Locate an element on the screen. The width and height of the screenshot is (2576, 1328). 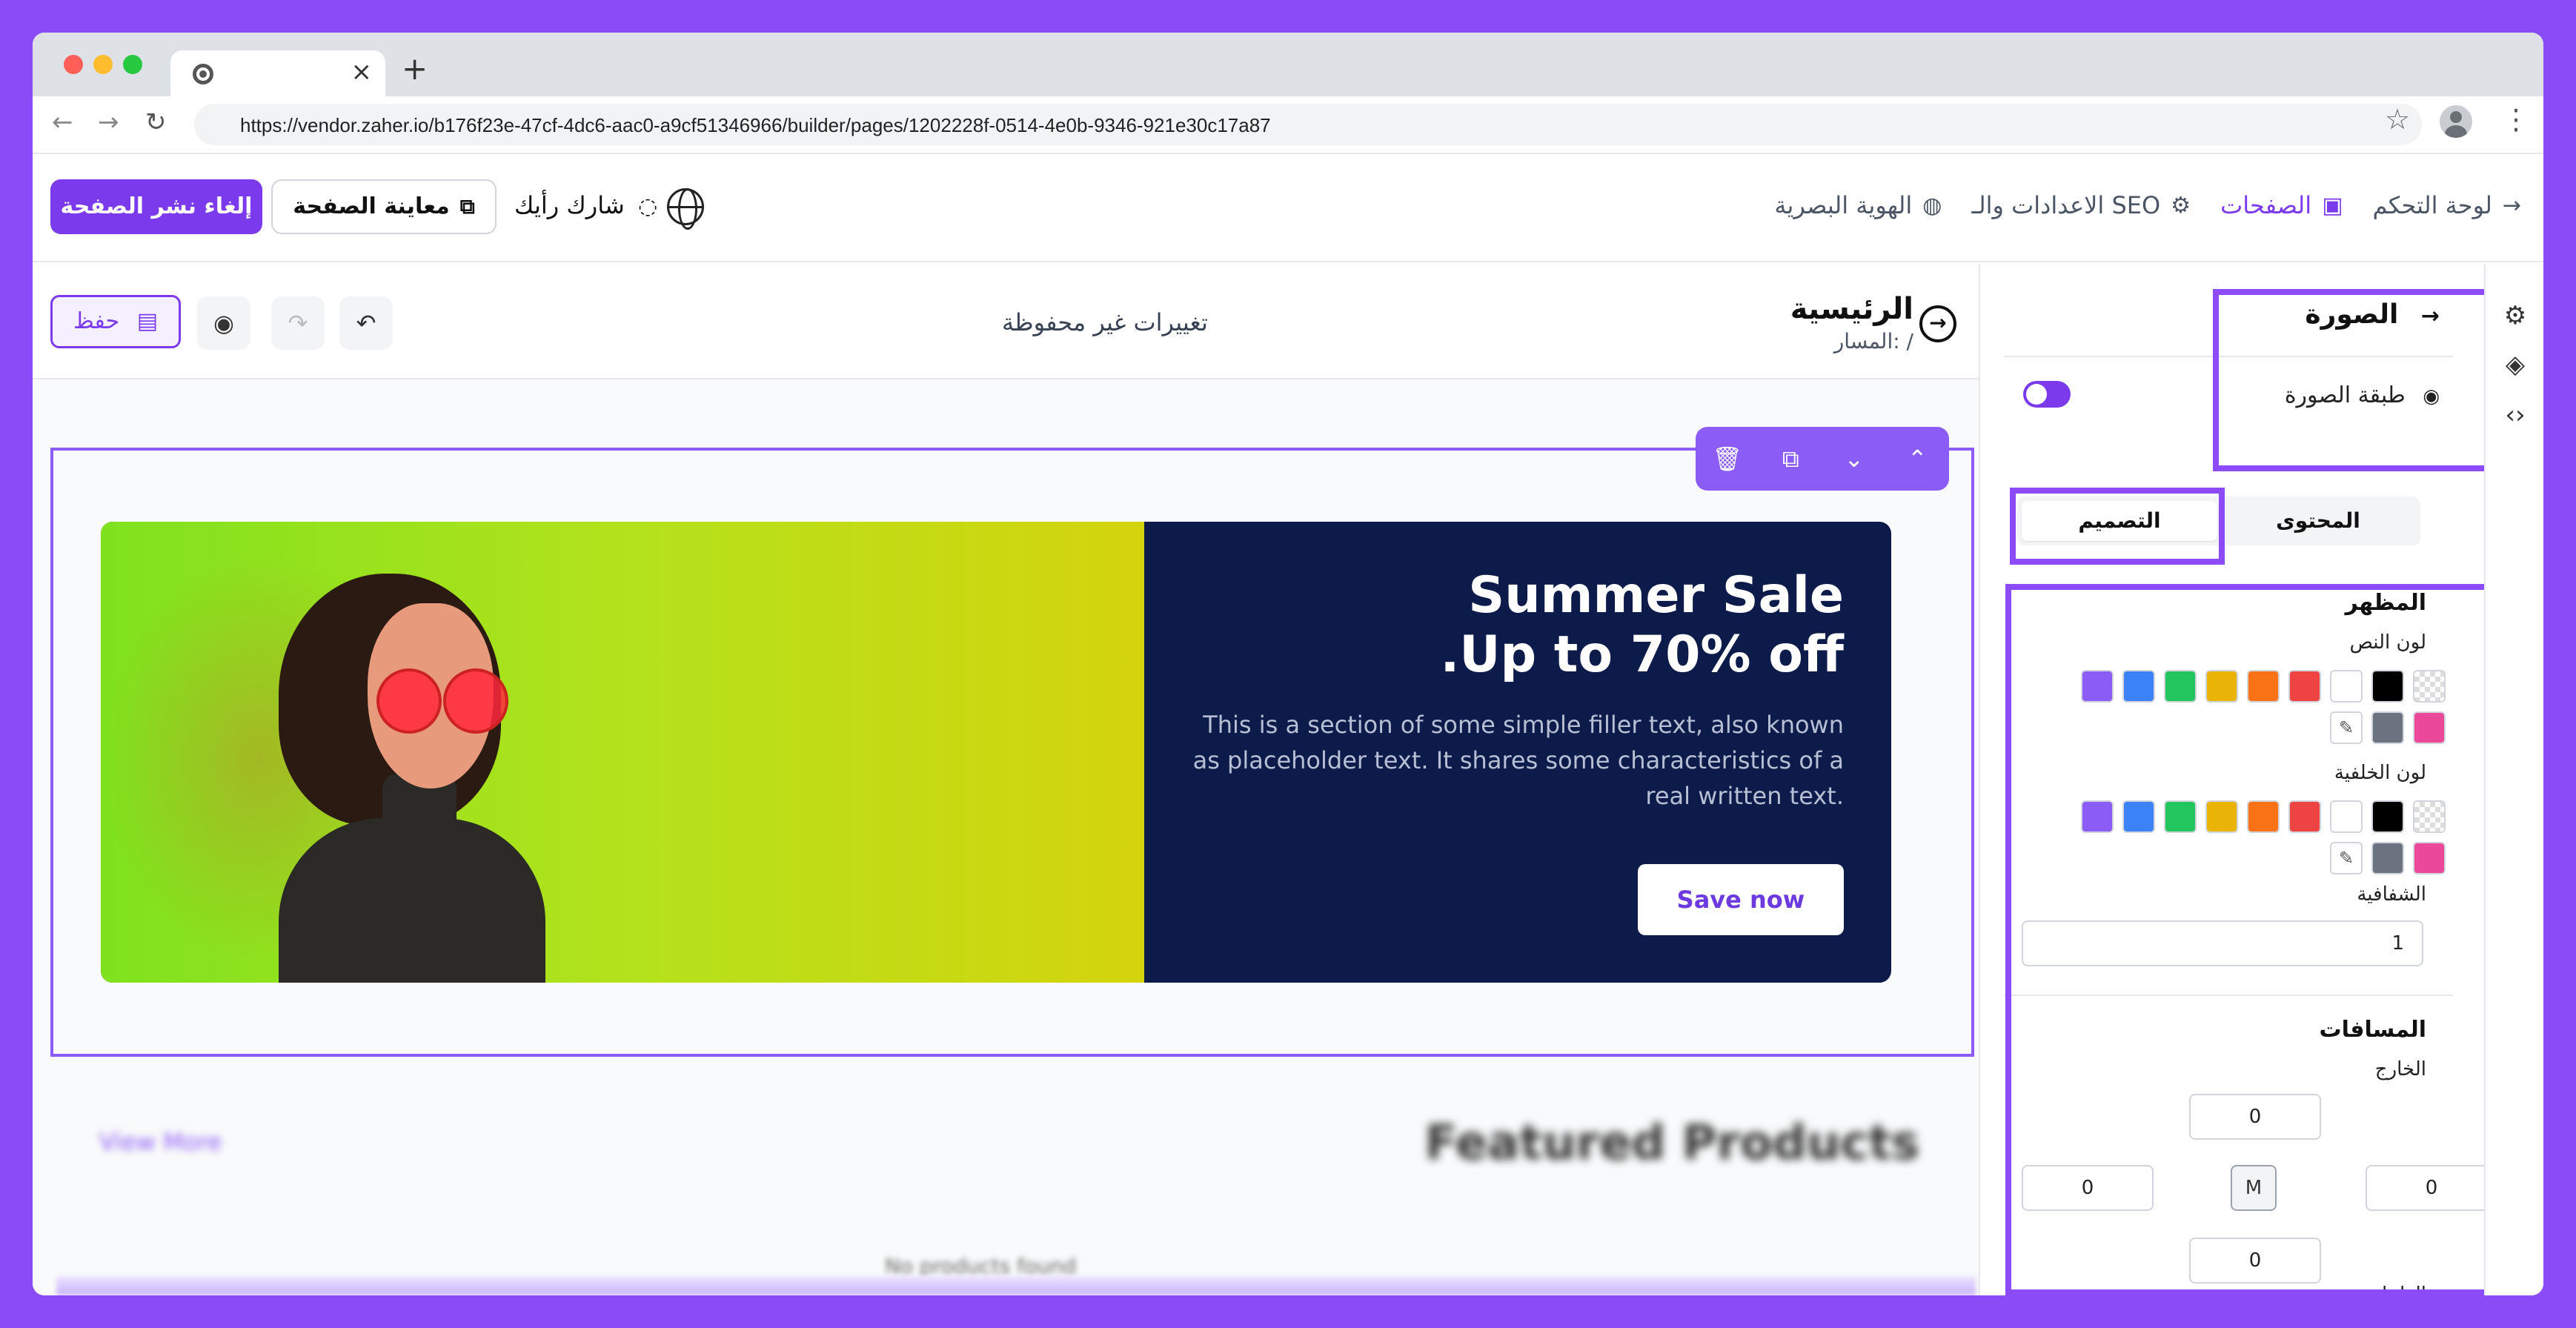
page-title: الرئيسية is located at coordinates (1851, 309).